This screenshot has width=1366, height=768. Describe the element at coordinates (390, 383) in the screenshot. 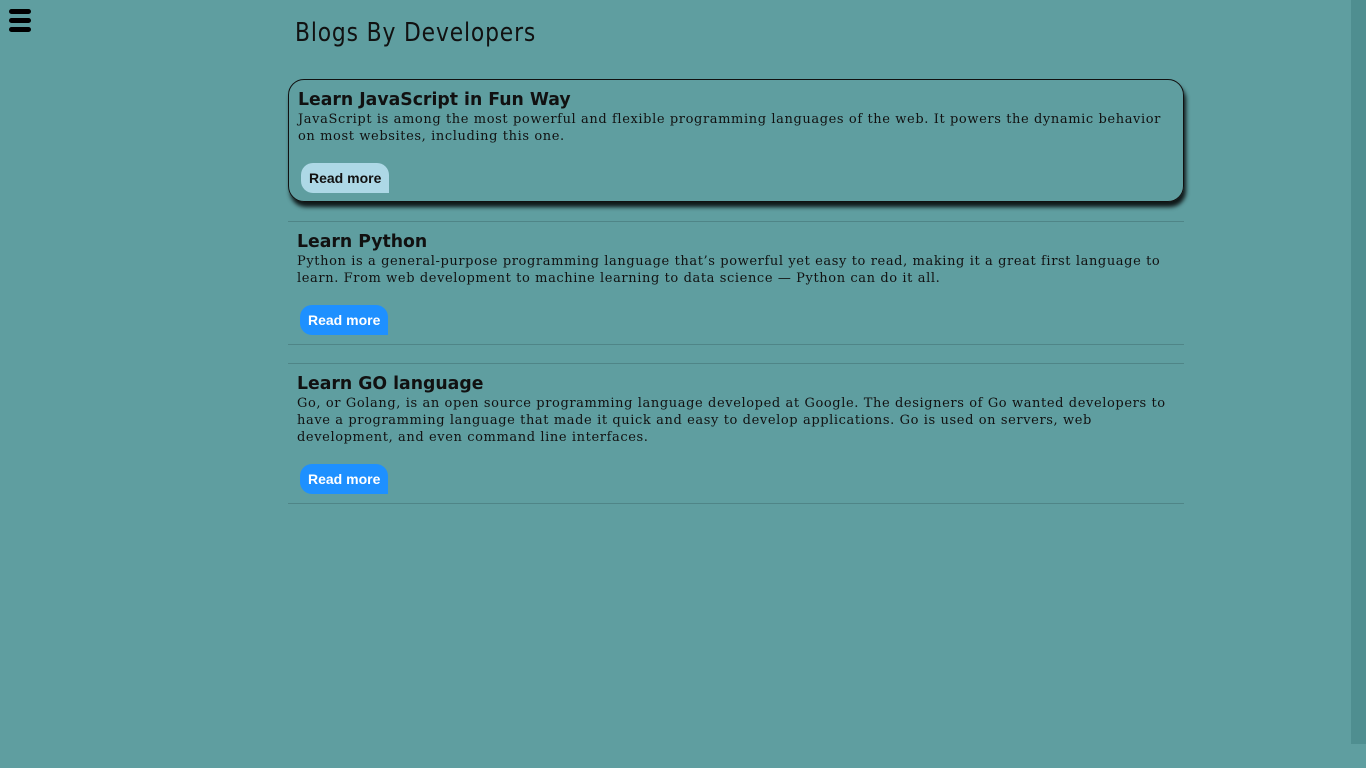

I see `post-title: Learn GO language` at that location.